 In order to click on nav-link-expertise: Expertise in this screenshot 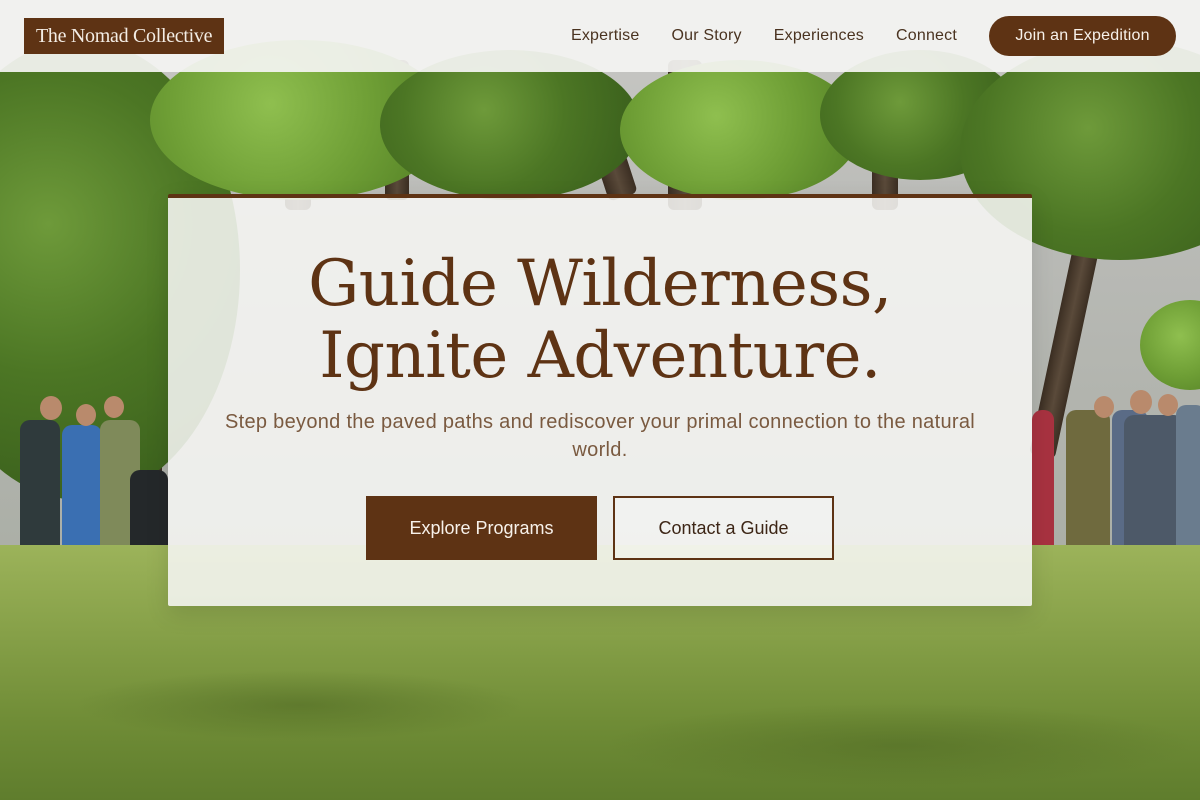, I will do `click(605, 36)`.